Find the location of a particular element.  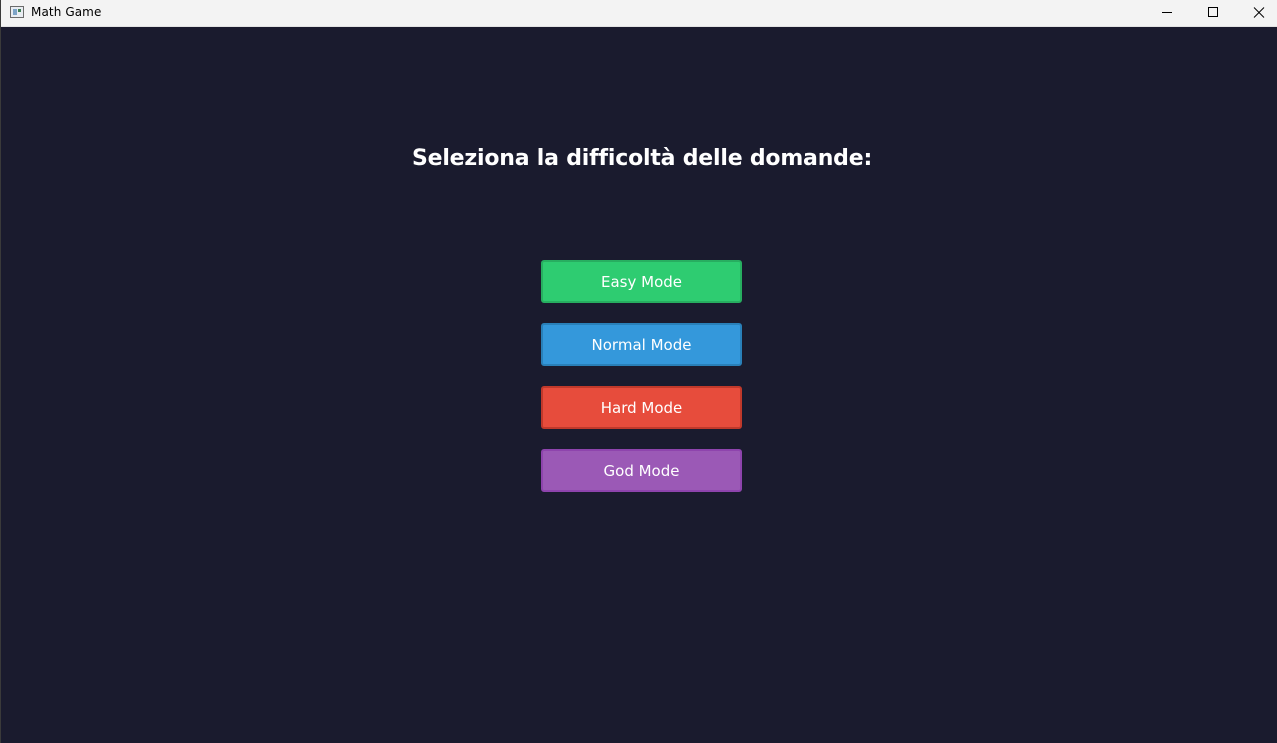

maximize-icon is located at coordinates (1213, 12).